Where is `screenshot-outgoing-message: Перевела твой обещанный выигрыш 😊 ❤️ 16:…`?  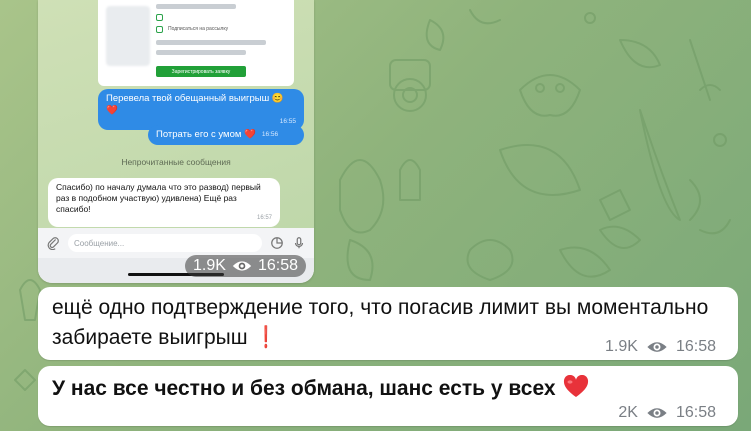
screenshot-outgoing-message: Перевела твой обещанный выигрыш 😊 ❤️ 16:… is located at coordinates (201, 109).